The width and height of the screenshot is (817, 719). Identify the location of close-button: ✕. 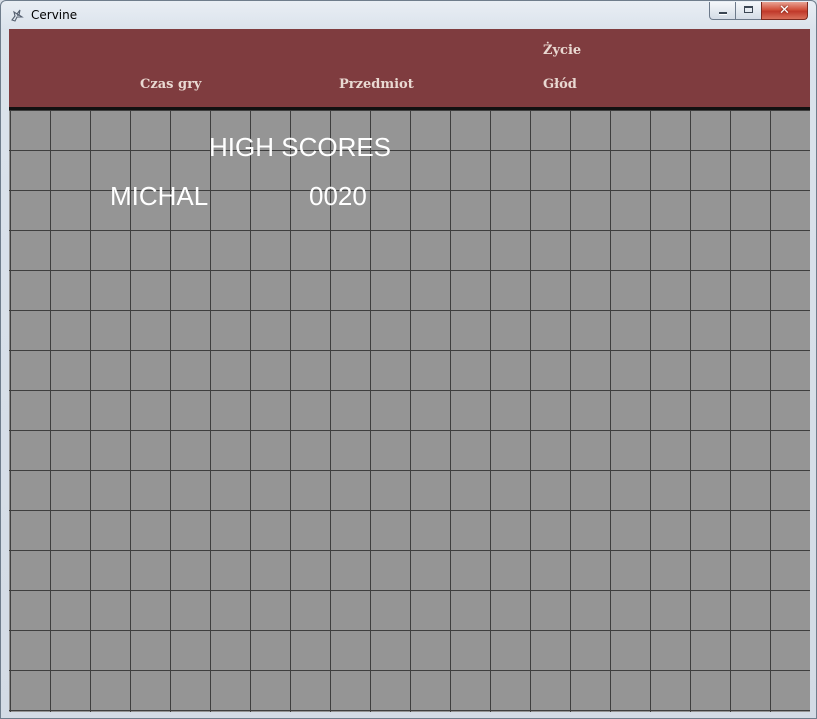
(784, 11).